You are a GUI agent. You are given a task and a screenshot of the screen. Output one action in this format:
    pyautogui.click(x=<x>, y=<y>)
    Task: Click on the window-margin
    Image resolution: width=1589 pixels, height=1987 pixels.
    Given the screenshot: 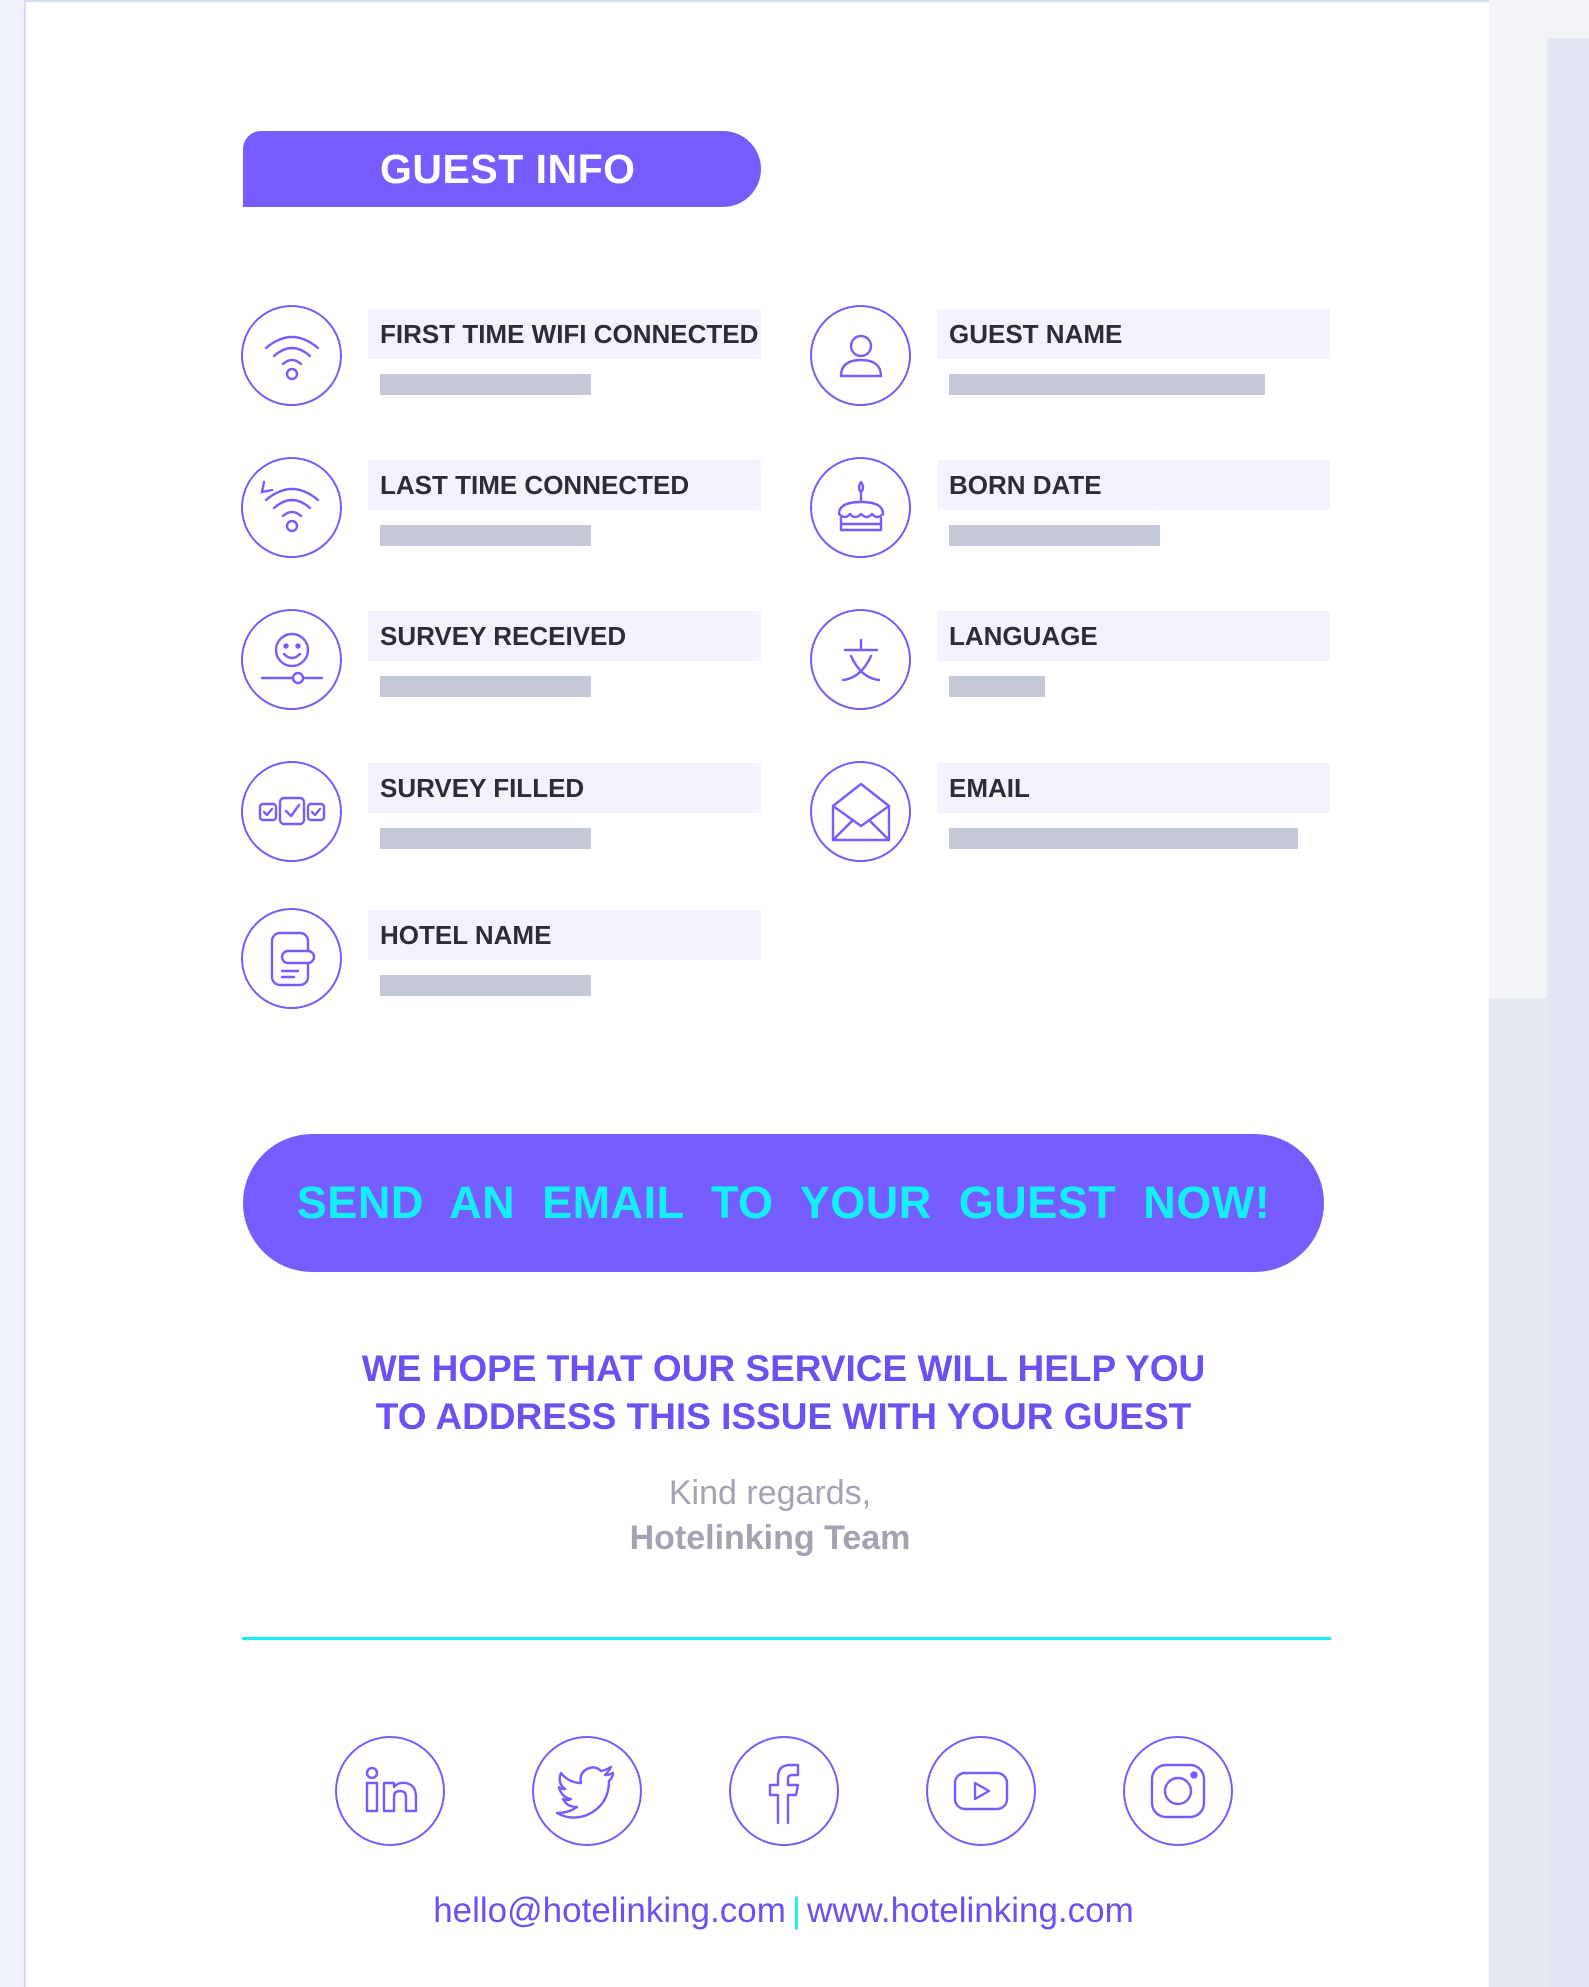 What is the action you would take?
    pyautogui.click(x=1568, y=993)
    